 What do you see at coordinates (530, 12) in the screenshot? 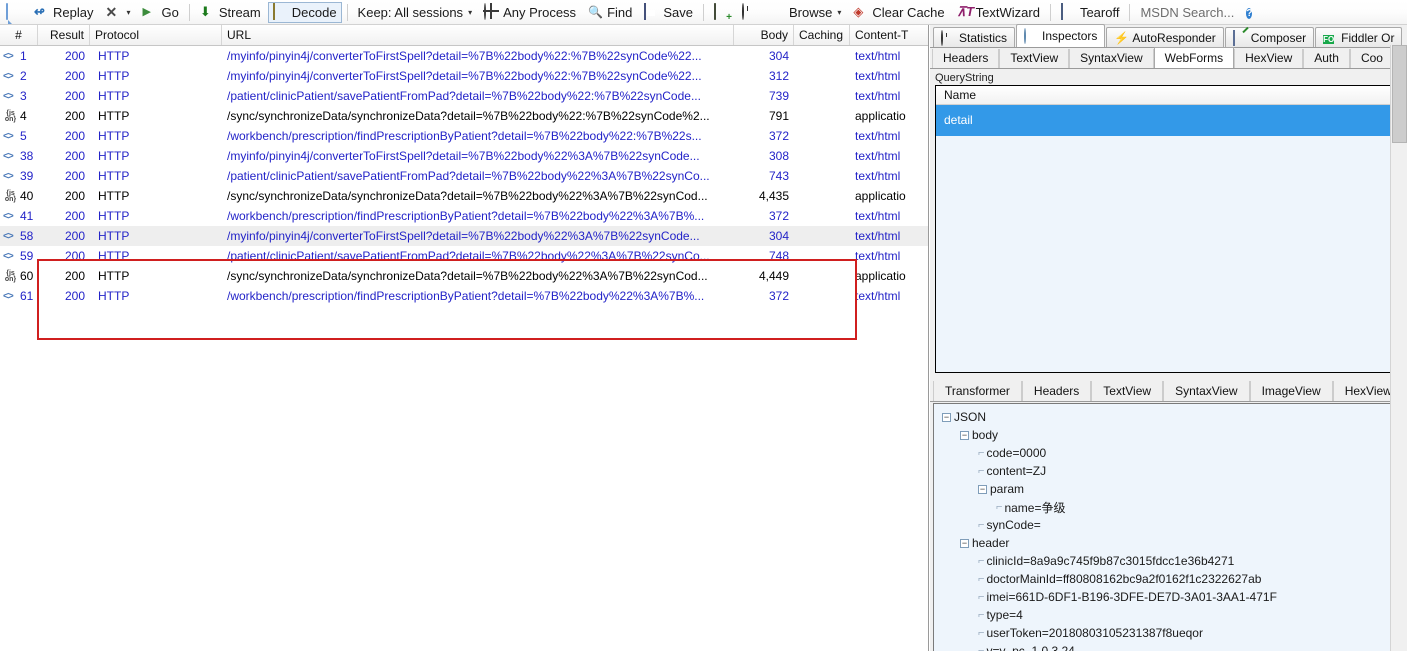
I see `toolbar-any-process-button: Any Process` at bounding box center [530, 12].